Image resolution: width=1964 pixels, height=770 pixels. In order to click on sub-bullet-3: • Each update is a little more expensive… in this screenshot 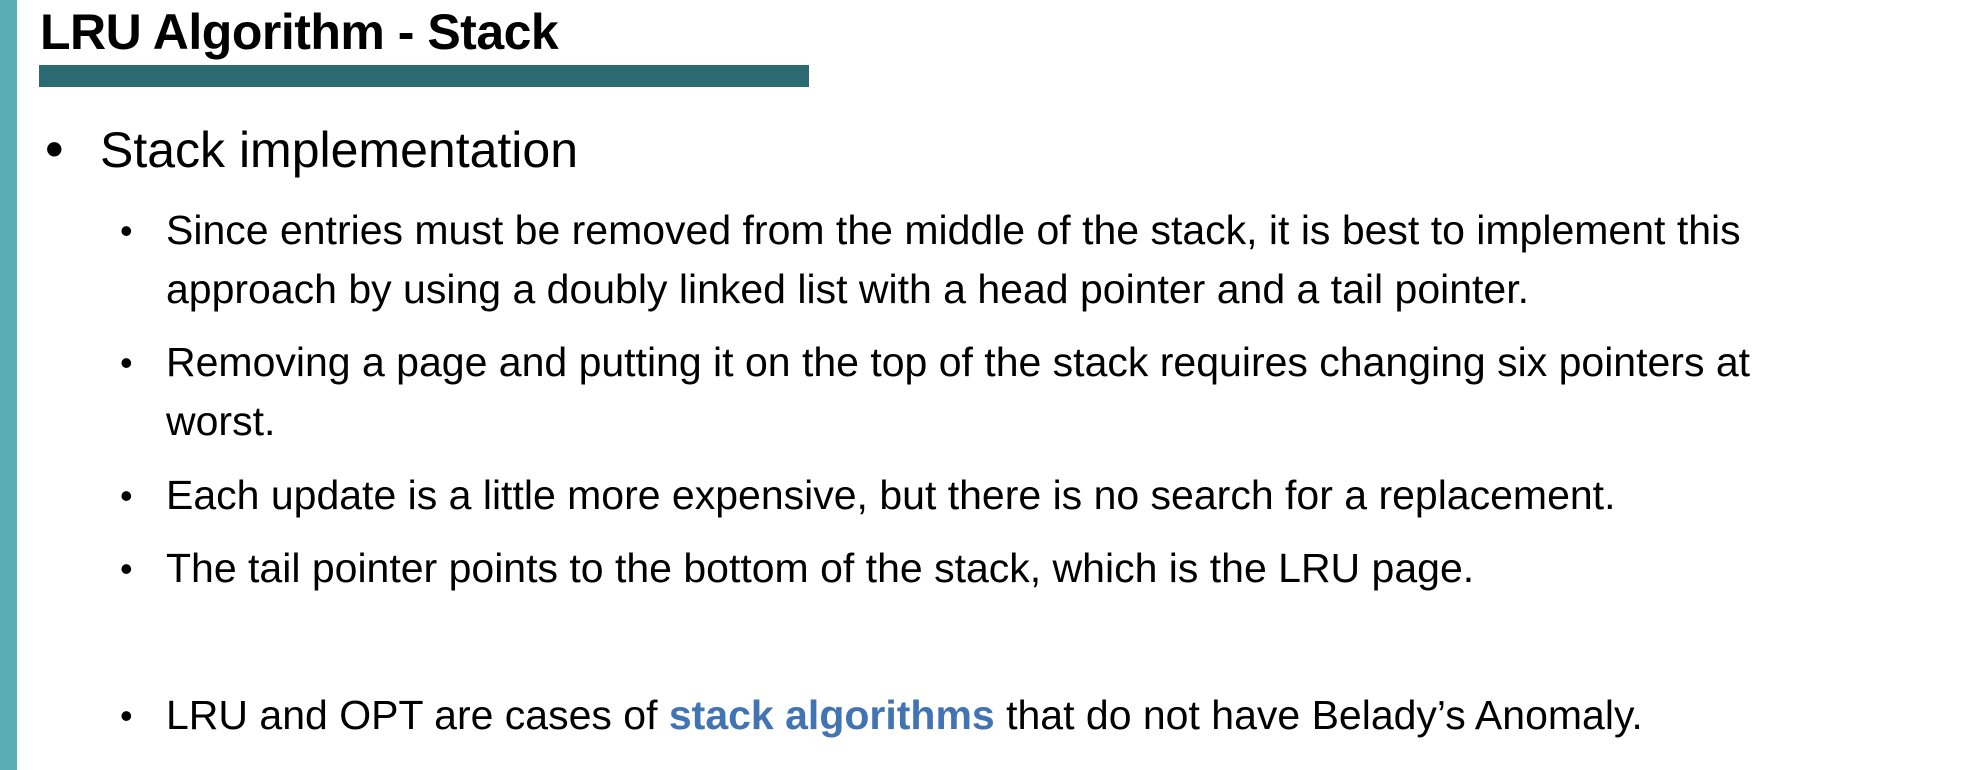, I will do `click(982, 496)`.